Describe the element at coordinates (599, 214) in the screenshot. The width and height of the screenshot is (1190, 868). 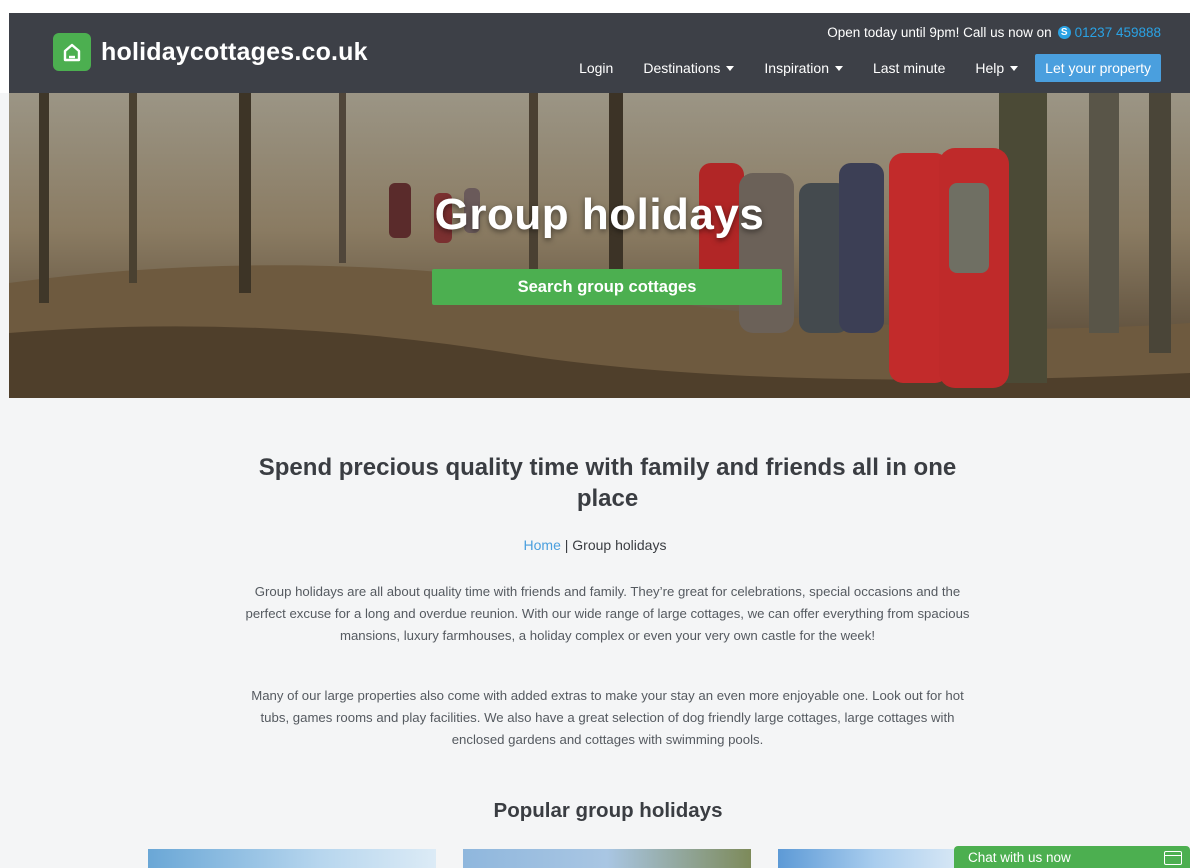
I see `hero-title: Group holidays` at that location.